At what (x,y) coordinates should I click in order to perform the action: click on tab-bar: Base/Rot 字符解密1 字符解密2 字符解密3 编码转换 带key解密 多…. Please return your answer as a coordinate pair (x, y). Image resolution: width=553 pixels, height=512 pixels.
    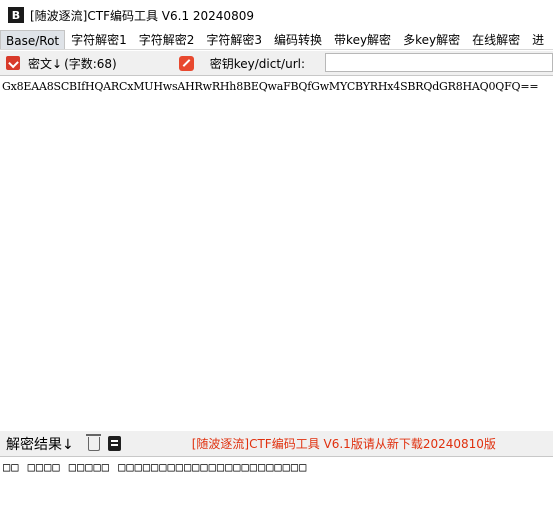
    Looking at the image, I should click on (276, 40).